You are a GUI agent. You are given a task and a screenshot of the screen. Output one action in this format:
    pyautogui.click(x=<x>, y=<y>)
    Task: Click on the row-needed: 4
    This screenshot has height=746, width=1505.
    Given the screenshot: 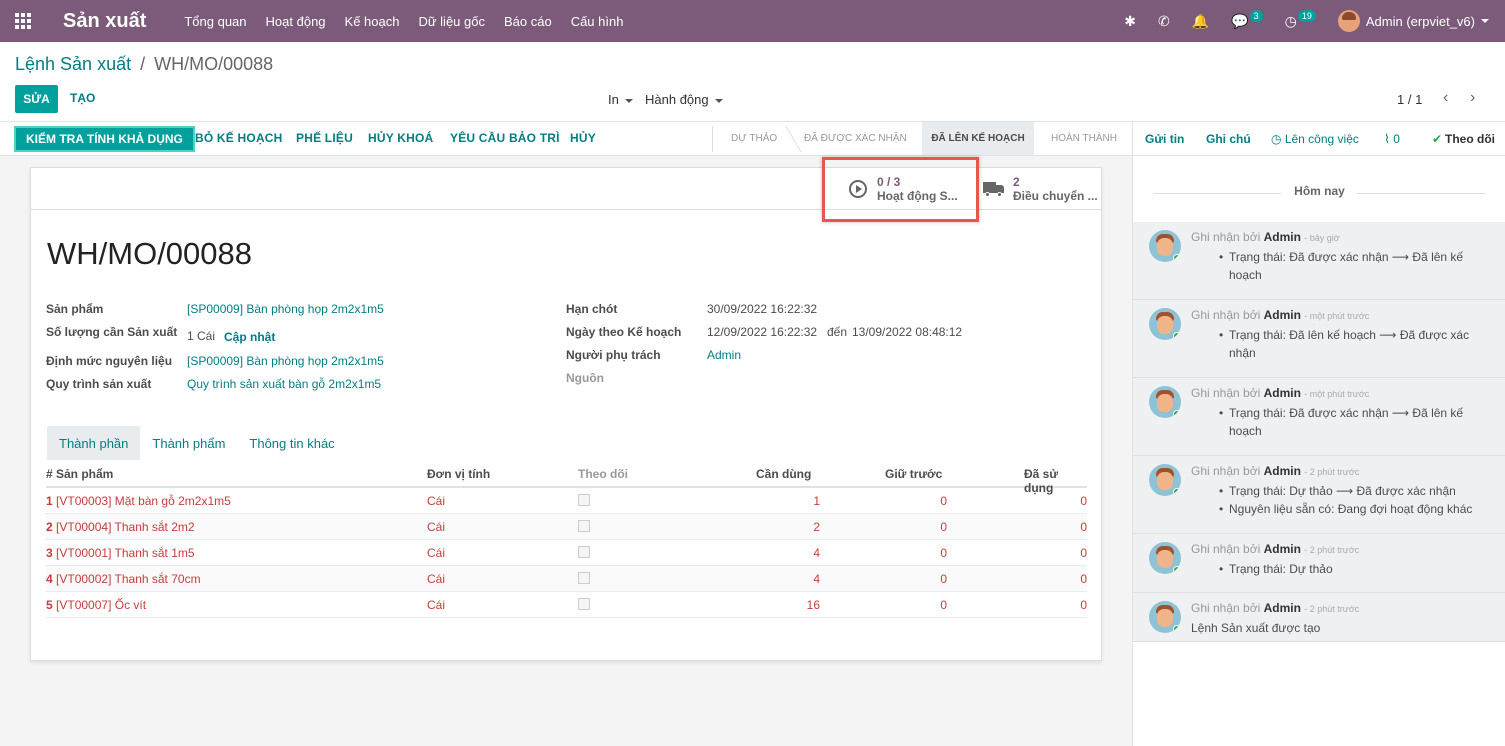 What is the action you would take?
    pyautogui.click(x=816, y=579)
    